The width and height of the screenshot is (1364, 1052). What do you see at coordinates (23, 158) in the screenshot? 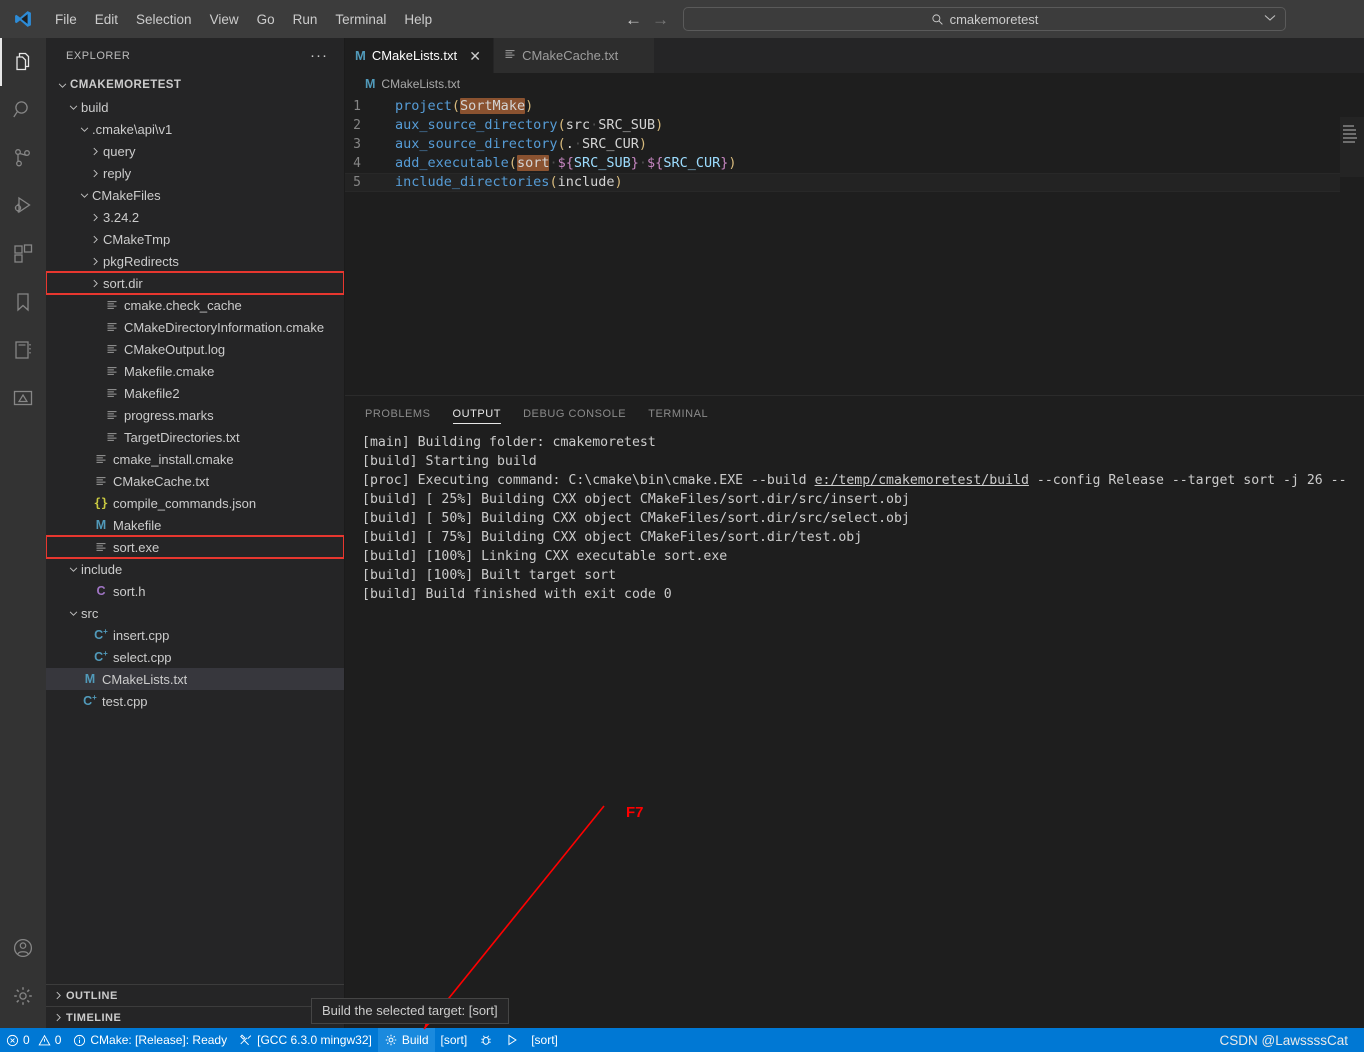
I see `activity-source-control` at bounding box center [23, 158].